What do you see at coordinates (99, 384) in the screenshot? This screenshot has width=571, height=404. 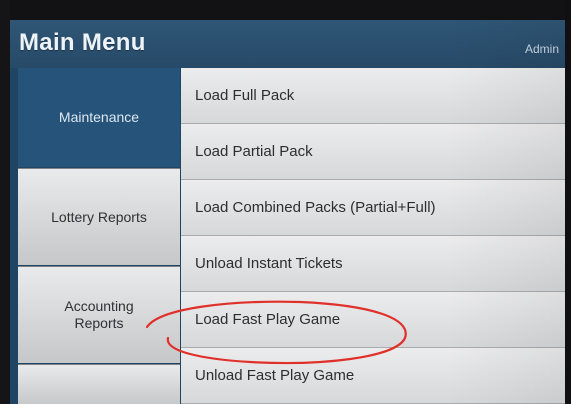 I see `sidebar-tab-more` at bounding box center [99, 384].